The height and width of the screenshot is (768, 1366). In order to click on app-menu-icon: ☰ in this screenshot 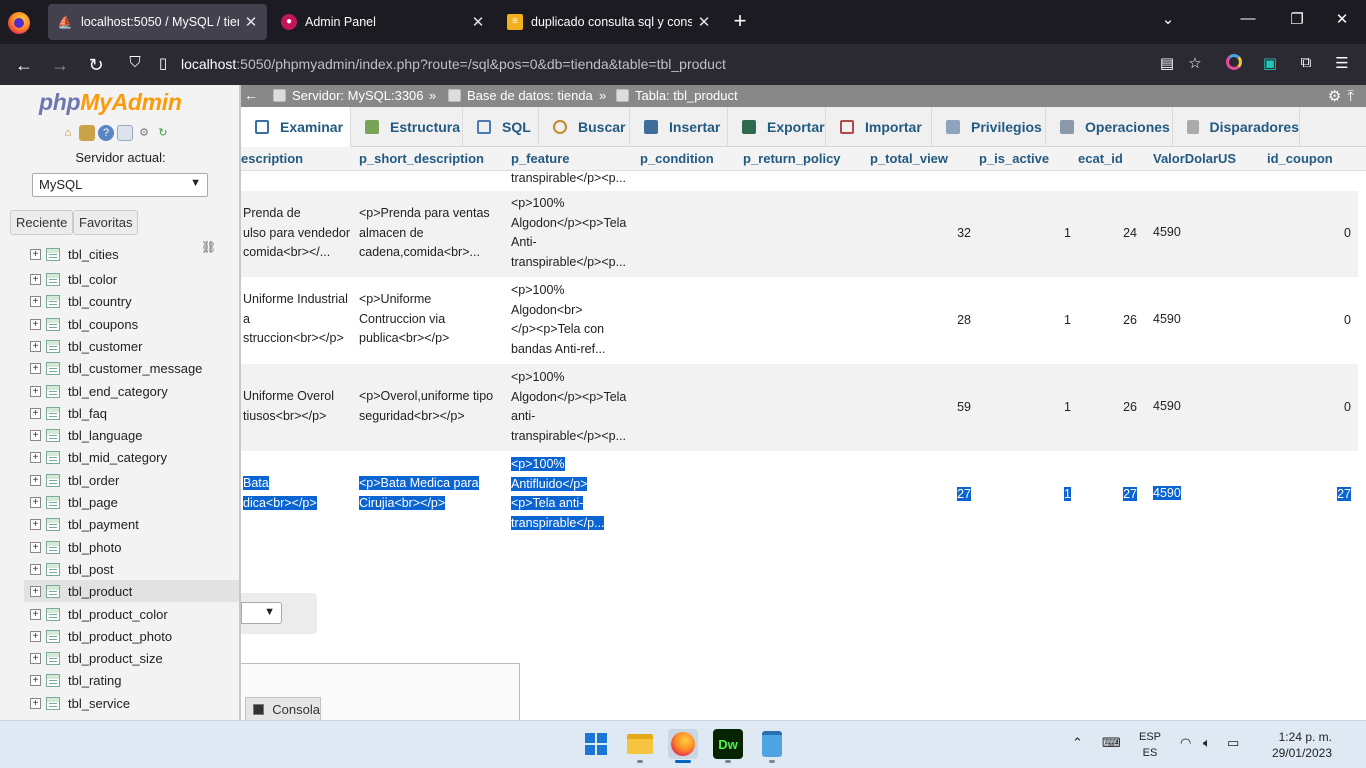, I will do `click(1342, 63)`.